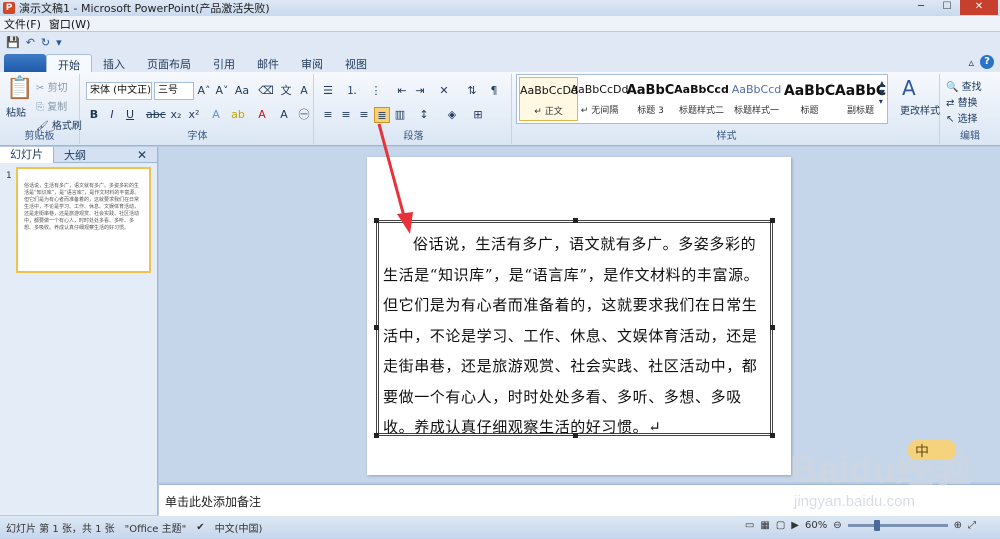  What do you see at coordinates (452, 115) in the screenshot?
I see `shading-icon: ◈` at bounding box center [452, 115].